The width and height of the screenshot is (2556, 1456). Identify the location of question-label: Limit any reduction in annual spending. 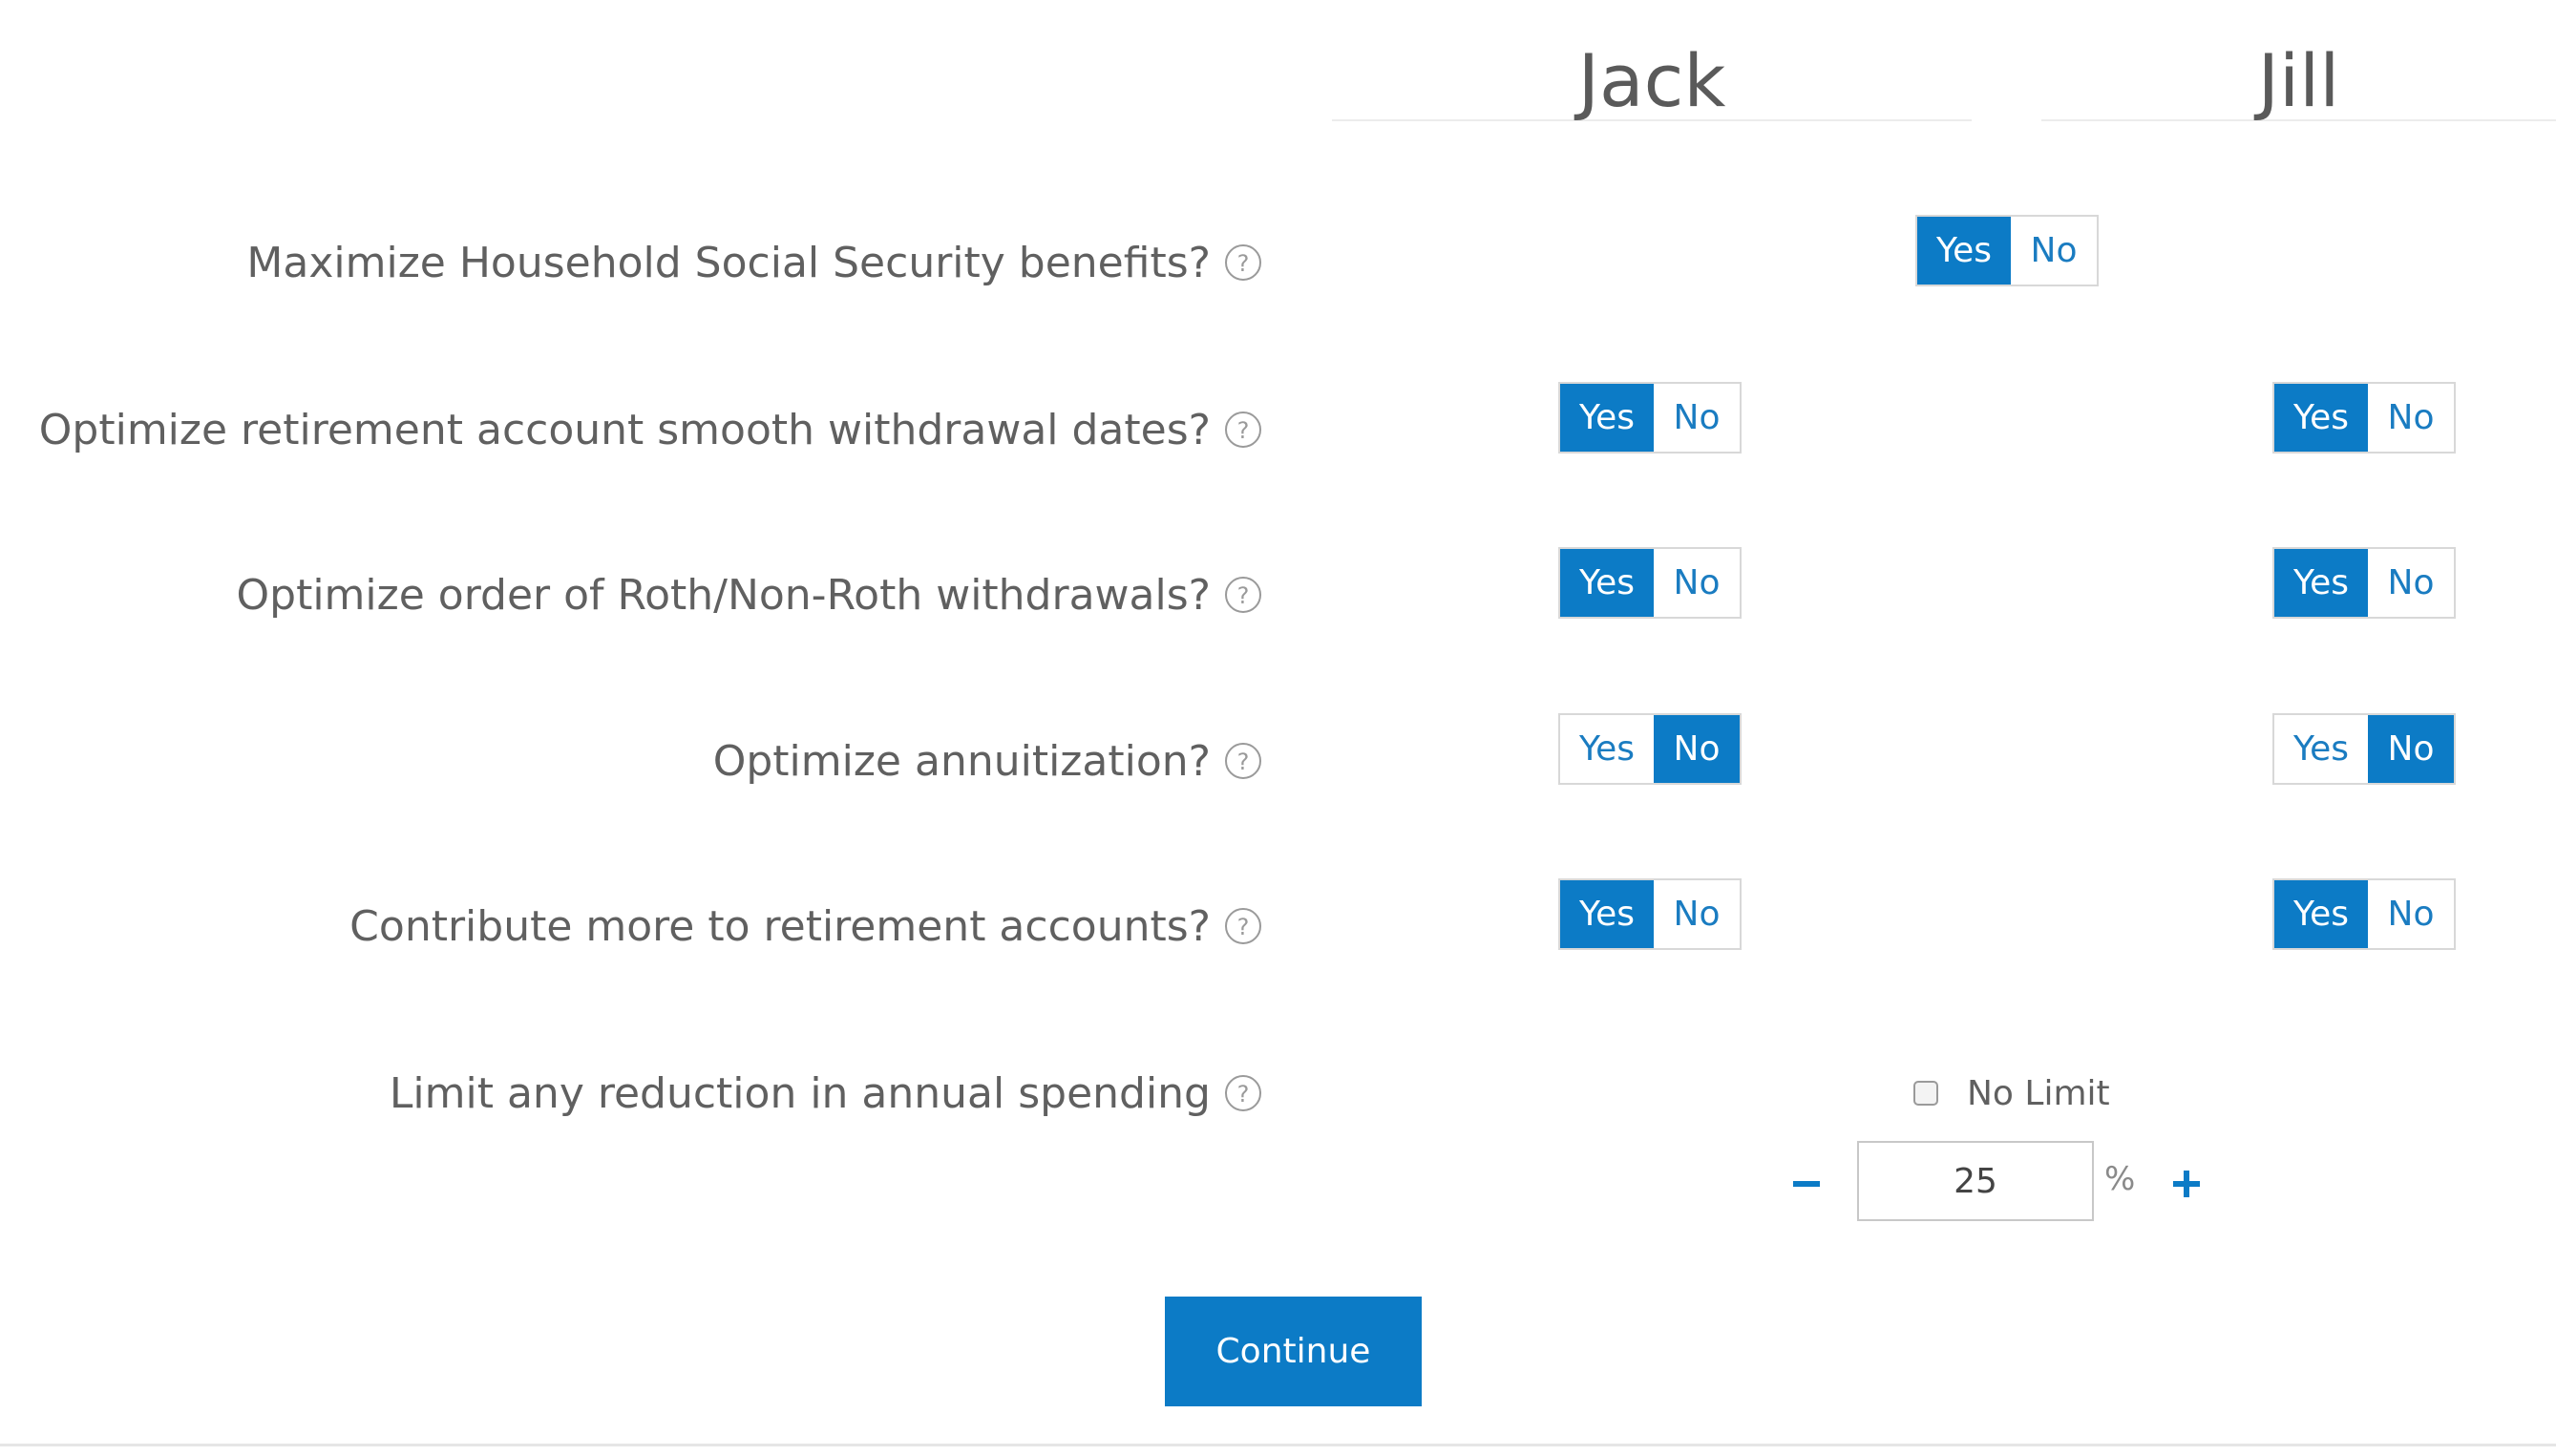
(800, 1093).